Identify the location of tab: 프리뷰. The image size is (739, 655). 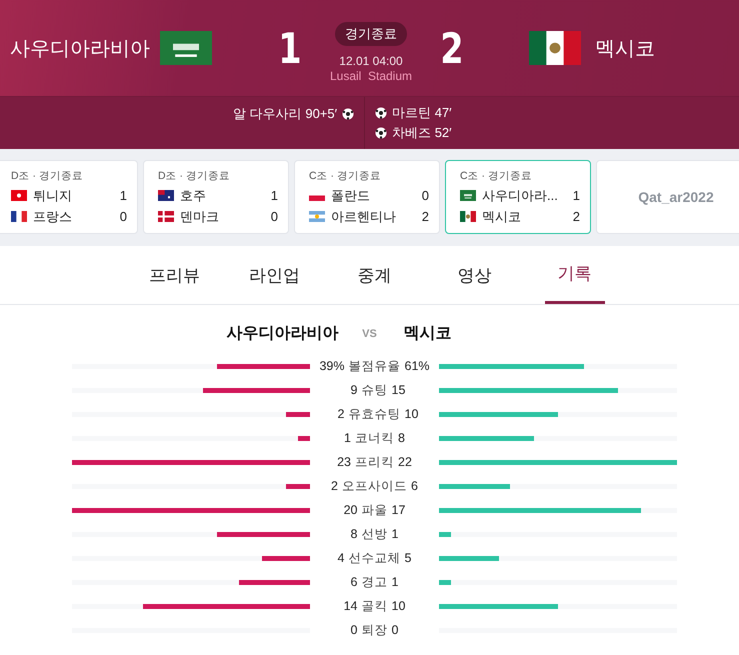
(174, 275).